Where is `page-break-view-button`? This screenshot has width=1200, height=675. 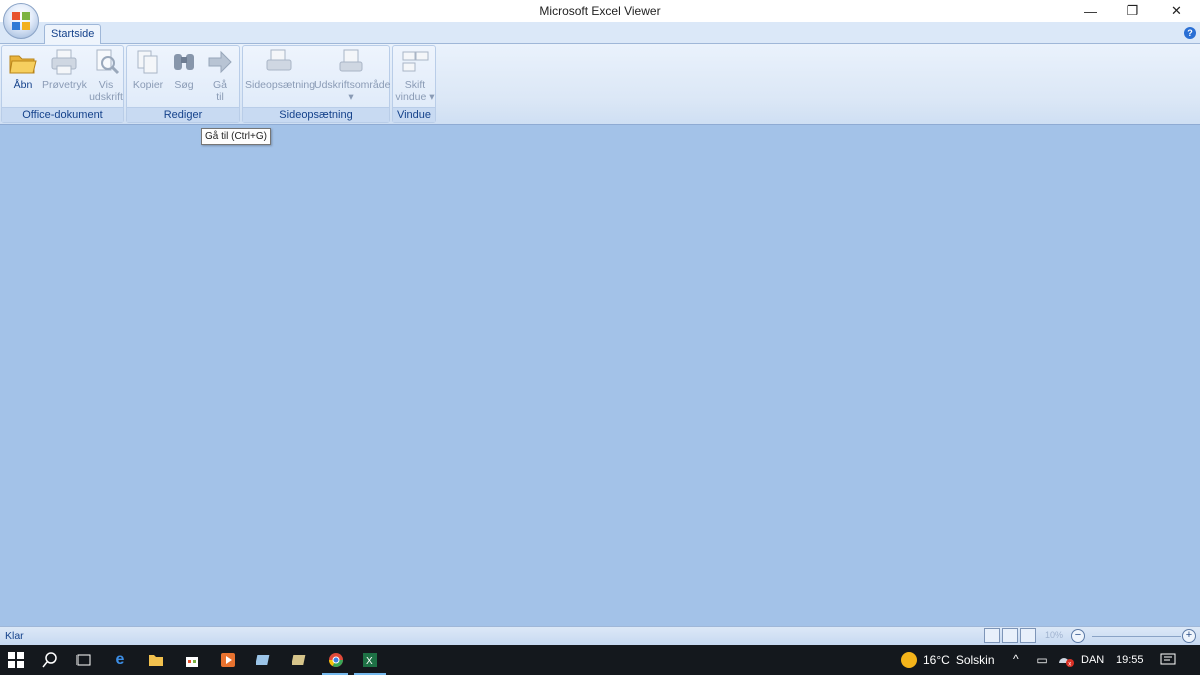 page-break-view-button is located at coordinates (1028, 635).